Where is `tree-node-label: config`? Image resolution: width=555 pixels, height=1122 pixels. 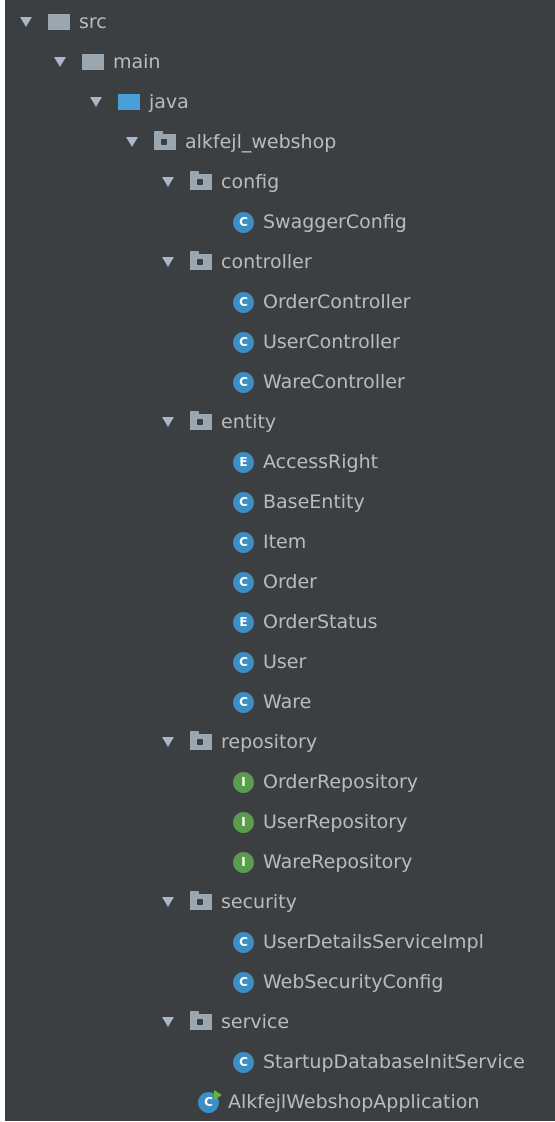 tree-node-label: config is located at coordinates (250, 182).